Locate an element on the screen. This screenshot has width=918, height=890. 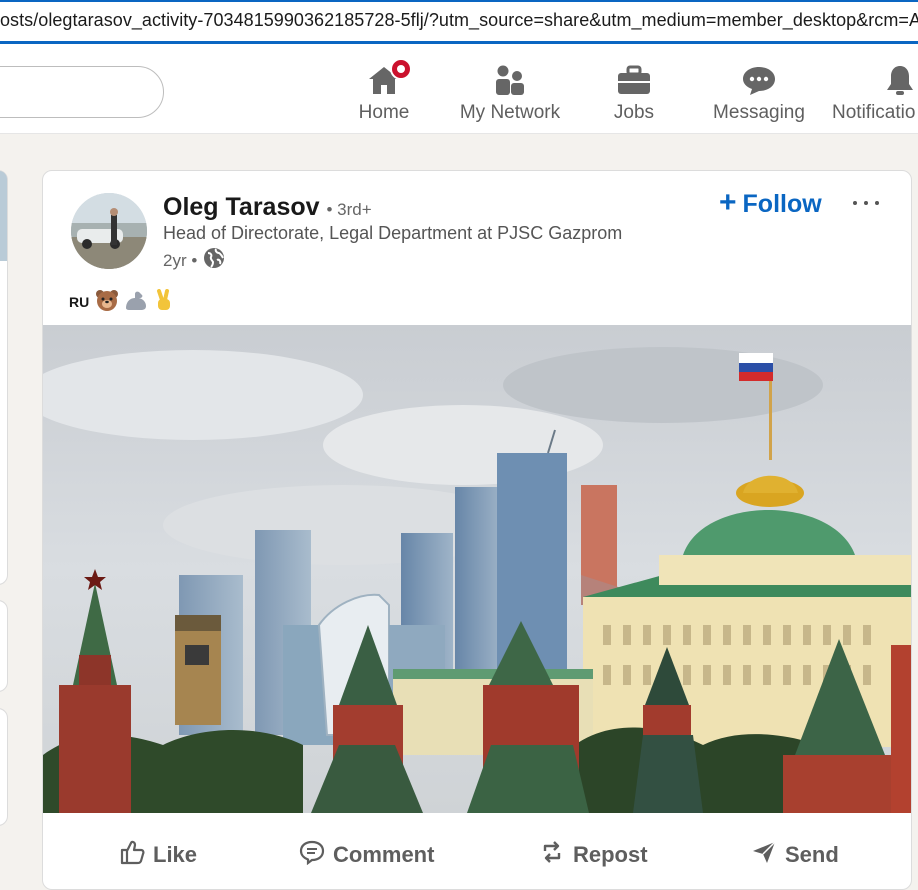
repost-icon is located at coordinates (552, 855).